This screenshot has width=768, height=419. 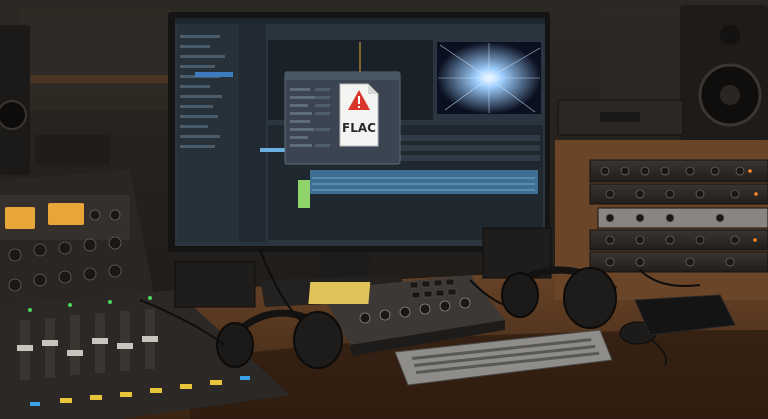 What do you see at coordinates (360, 21) in the screenshot?
I see `app-toolbar` at bounding box center [360, 21].